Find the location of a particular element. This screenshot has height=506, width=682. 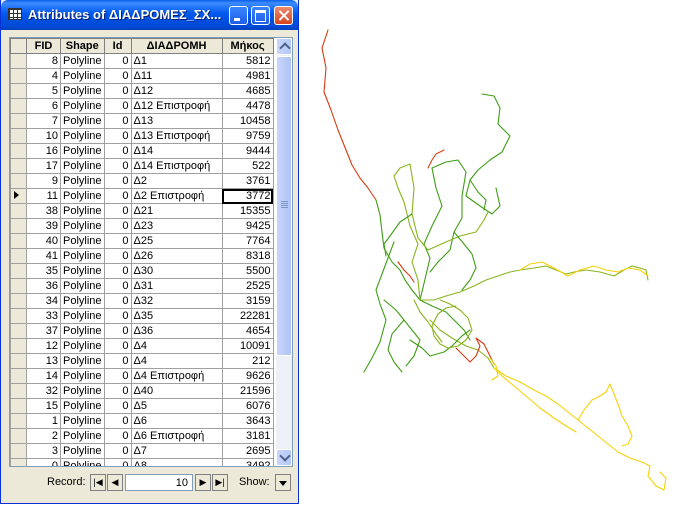

minimize-button is located at coordinates (238, 15).